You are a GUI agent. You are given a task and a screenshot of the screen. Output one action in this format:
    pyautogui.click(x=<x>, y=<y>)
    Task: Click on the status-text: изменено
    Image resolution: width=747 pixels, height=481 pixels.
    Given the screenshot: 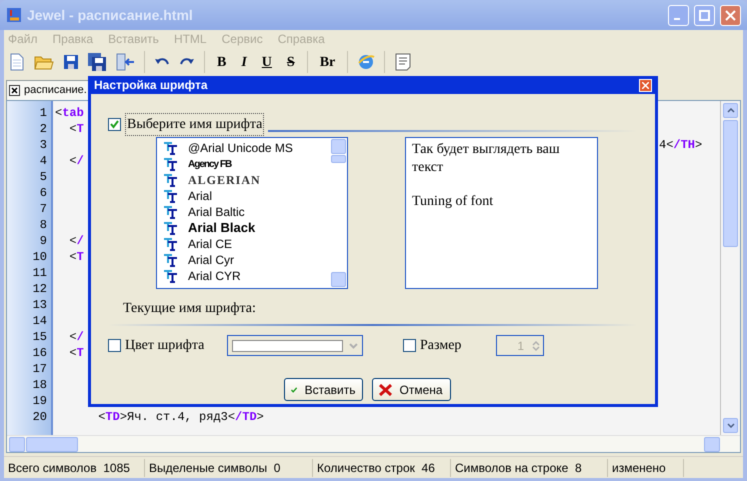 What is the action you would take?
    pyautogui.click(x=646, y=467)
    